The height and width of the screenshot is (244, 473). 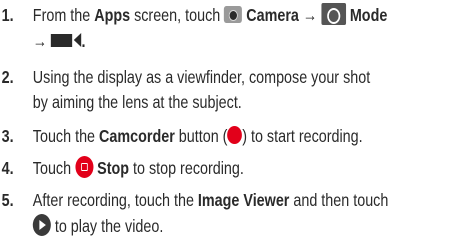 What do you see at coordinates (201, 136) in the screenshot?
I see `text: button (` at bounding box center [201, 136].